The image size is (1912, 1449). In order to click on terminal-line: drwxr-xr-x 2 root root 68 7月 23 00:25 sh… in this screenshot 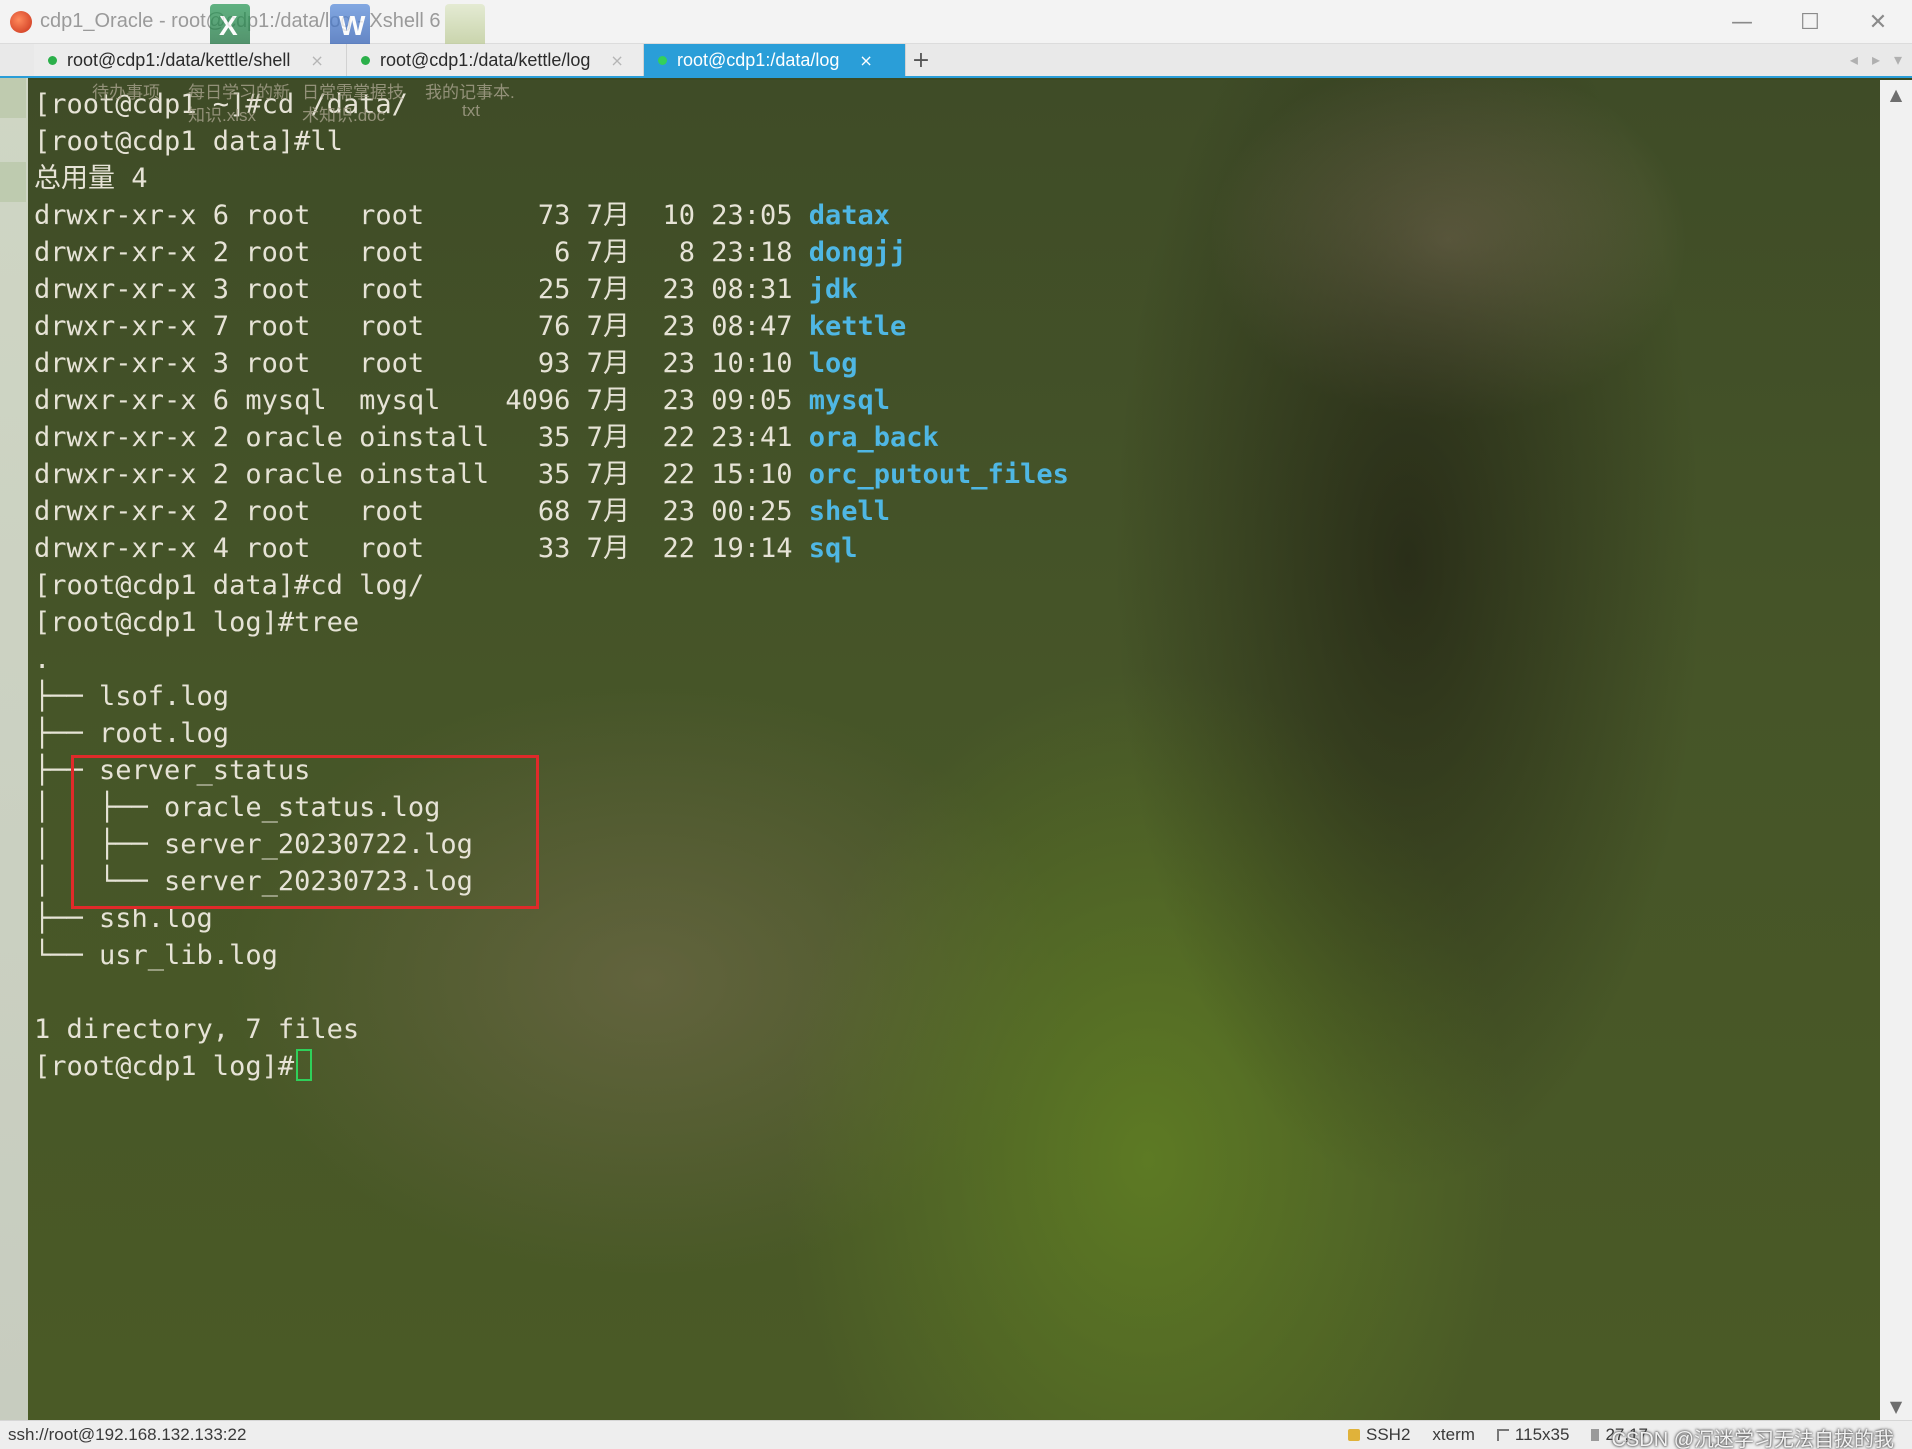, I will do `click(551, 511)`.